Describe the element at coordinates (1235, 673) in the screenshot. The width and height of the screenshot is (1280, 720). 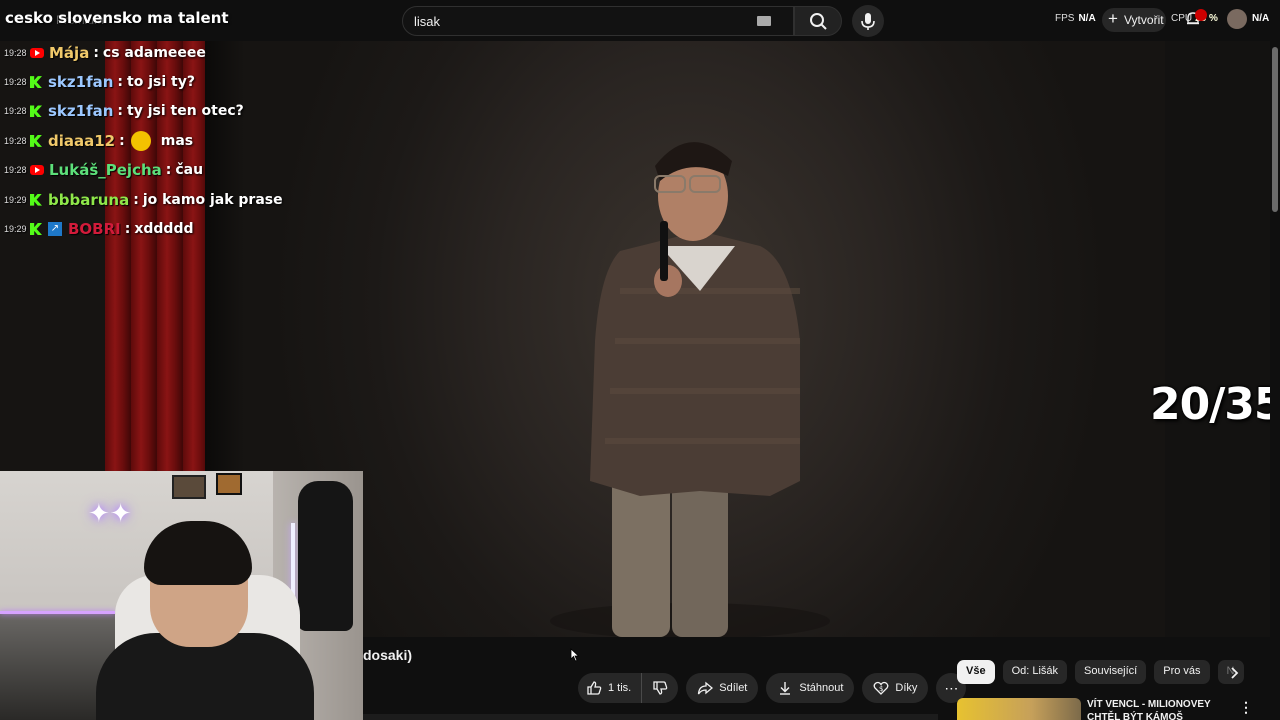
I see `chevron-right-icon` at that location.